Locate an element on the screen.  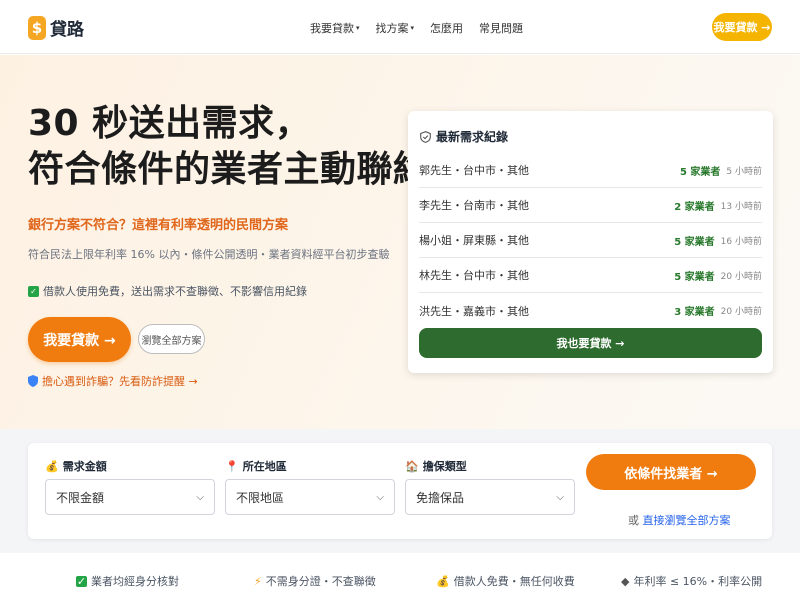
region-label-text: 所在地區 is located at coordinates (264, 466).